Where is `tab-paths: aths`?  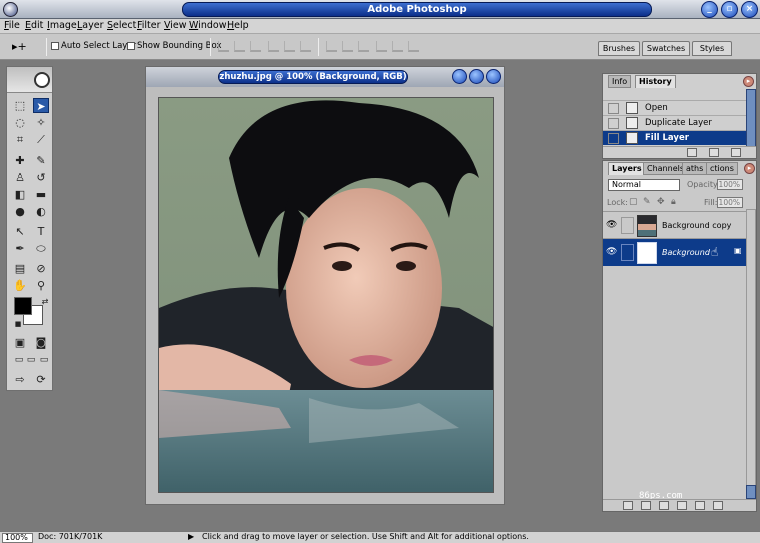 tab-paths: aths is located at coordinates (695, 168).